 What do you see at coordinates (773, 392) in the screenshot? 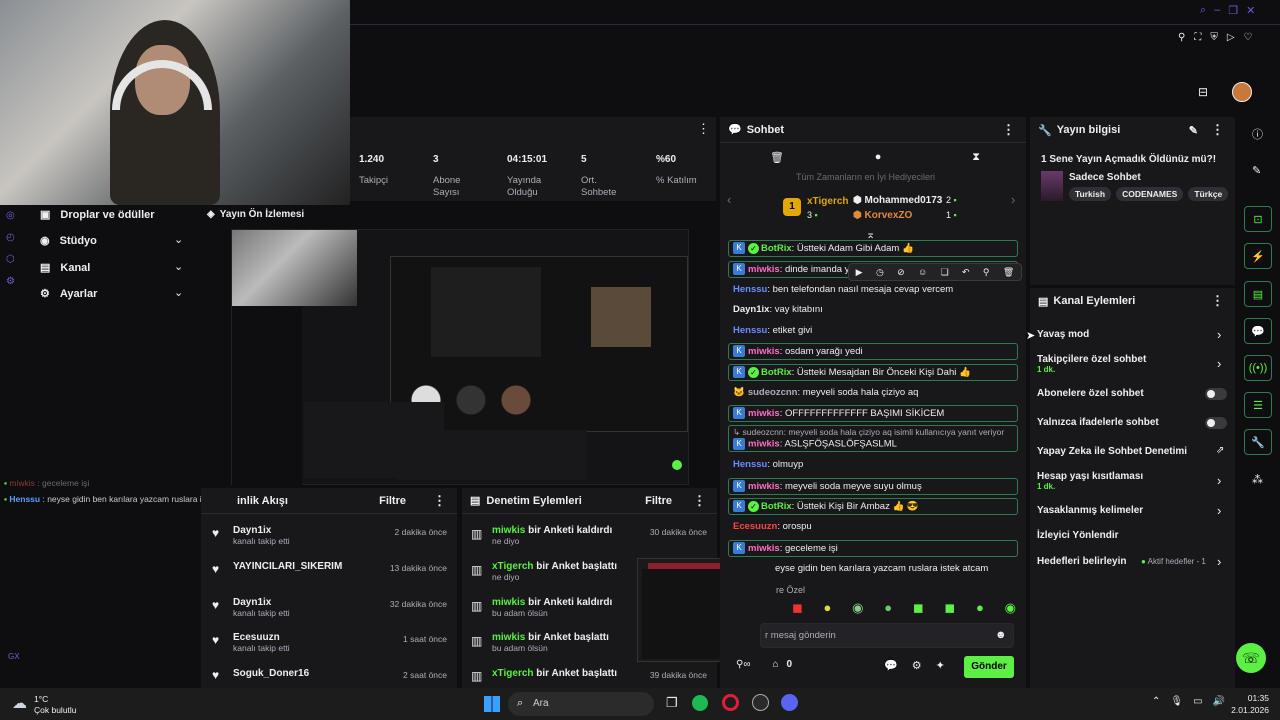
I see `chat-user: sudeozcnn` at bounding box center [773, 392].